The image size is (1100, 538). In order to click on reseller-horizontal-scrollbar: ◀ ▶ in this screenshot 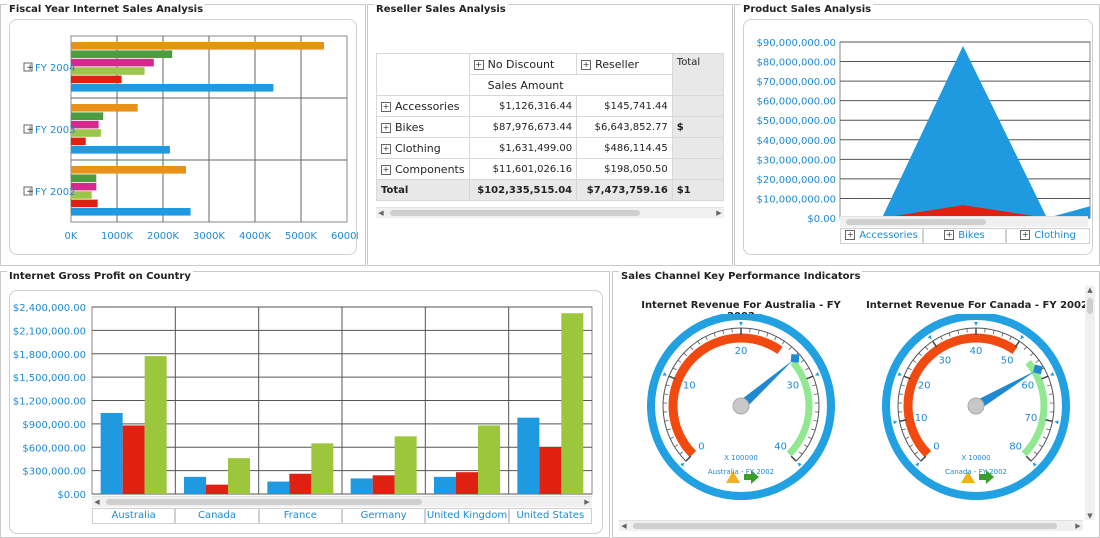, I will do `click(550, 212)`.